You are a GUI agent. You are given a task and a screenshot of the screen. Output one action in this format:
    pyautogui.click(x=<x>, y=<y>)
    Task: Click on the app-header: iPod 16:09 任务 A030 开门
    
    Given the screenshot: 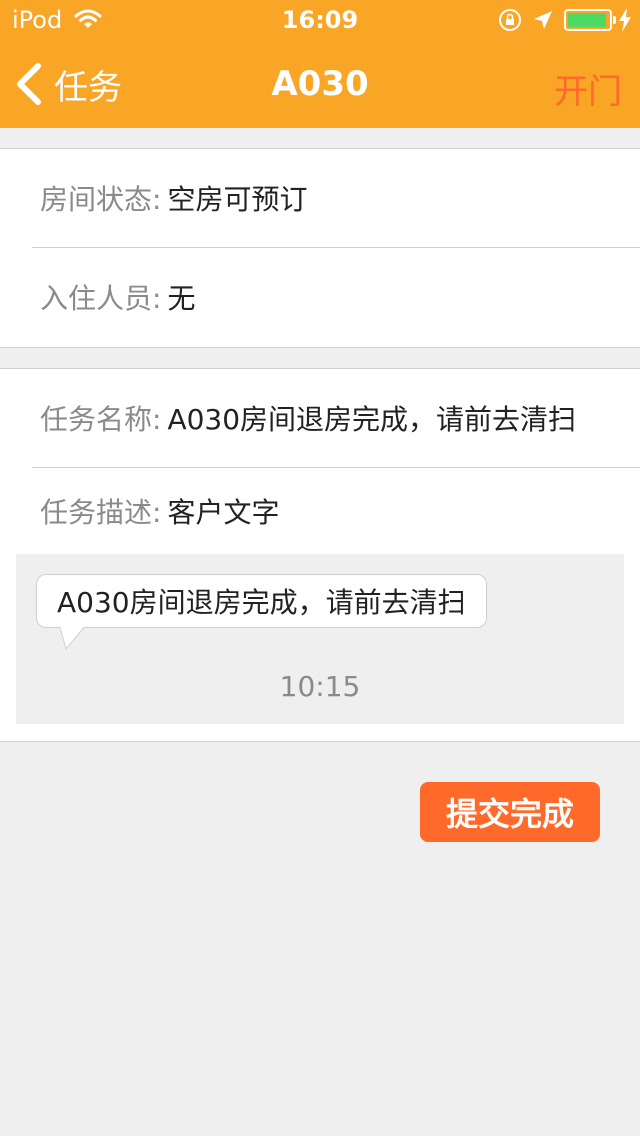 What is the action you would take?
    pyautogui.click(x=320, y=64)
    